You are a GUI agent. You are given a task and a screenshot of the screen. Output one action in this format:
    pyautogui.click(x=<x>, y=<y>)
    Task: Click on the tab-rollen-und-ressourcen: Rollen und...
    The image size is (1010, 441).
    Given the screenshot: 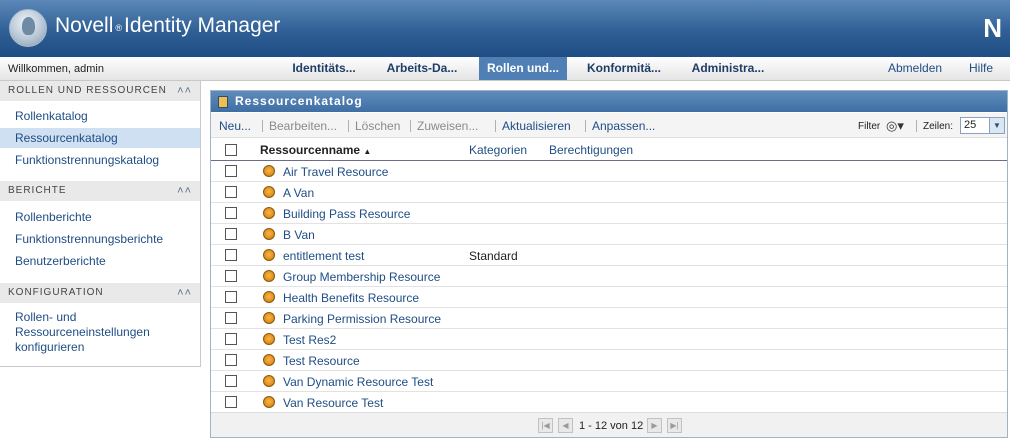 What is the action you would take?
    pyautogui.click(x=523, y=68)
    